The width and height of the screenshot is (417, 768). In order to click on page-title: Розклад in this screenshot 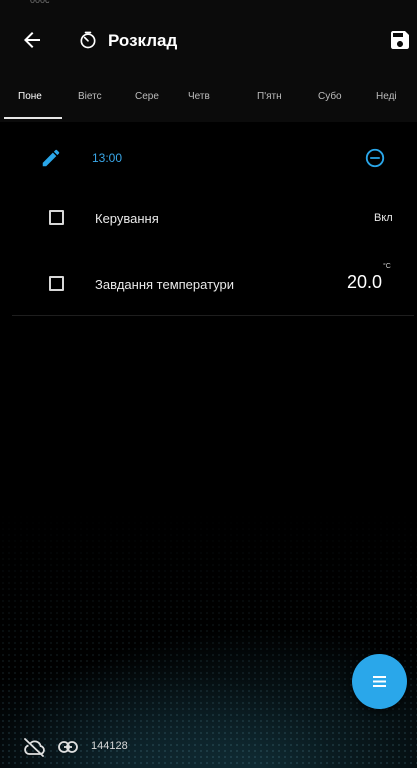, I will do `click(143, 40)`.